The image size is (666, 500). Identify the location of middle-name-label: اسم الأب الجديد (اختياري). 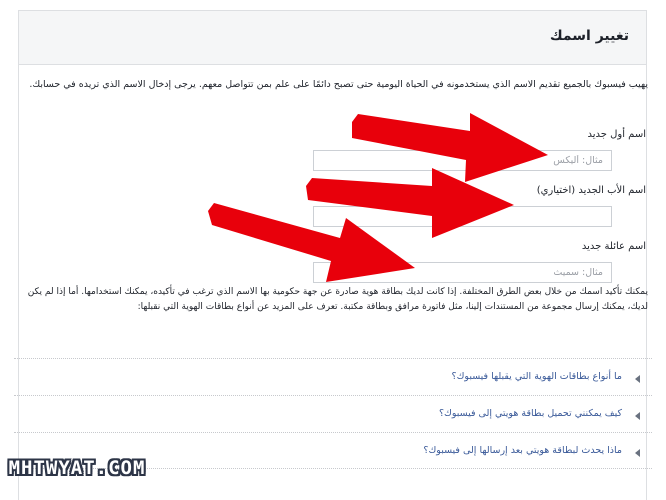
(591, 190).